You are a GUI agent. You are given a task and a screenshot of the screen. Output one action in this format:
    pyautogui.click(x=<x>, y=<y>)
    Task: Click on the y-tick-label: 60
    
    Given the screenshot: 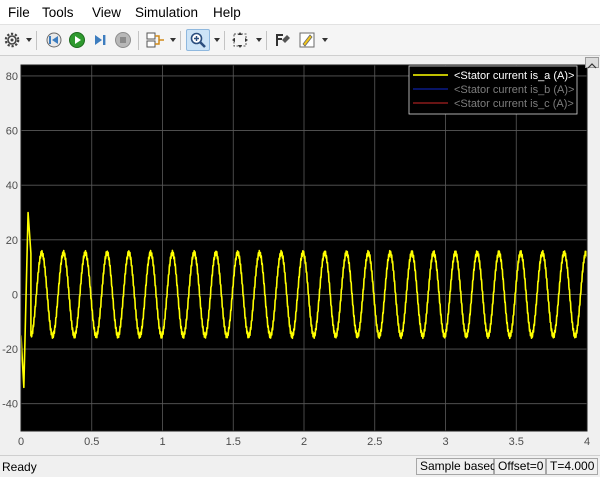 What is the action you would take?
    pyautogui.click(x=12, y=132)
    